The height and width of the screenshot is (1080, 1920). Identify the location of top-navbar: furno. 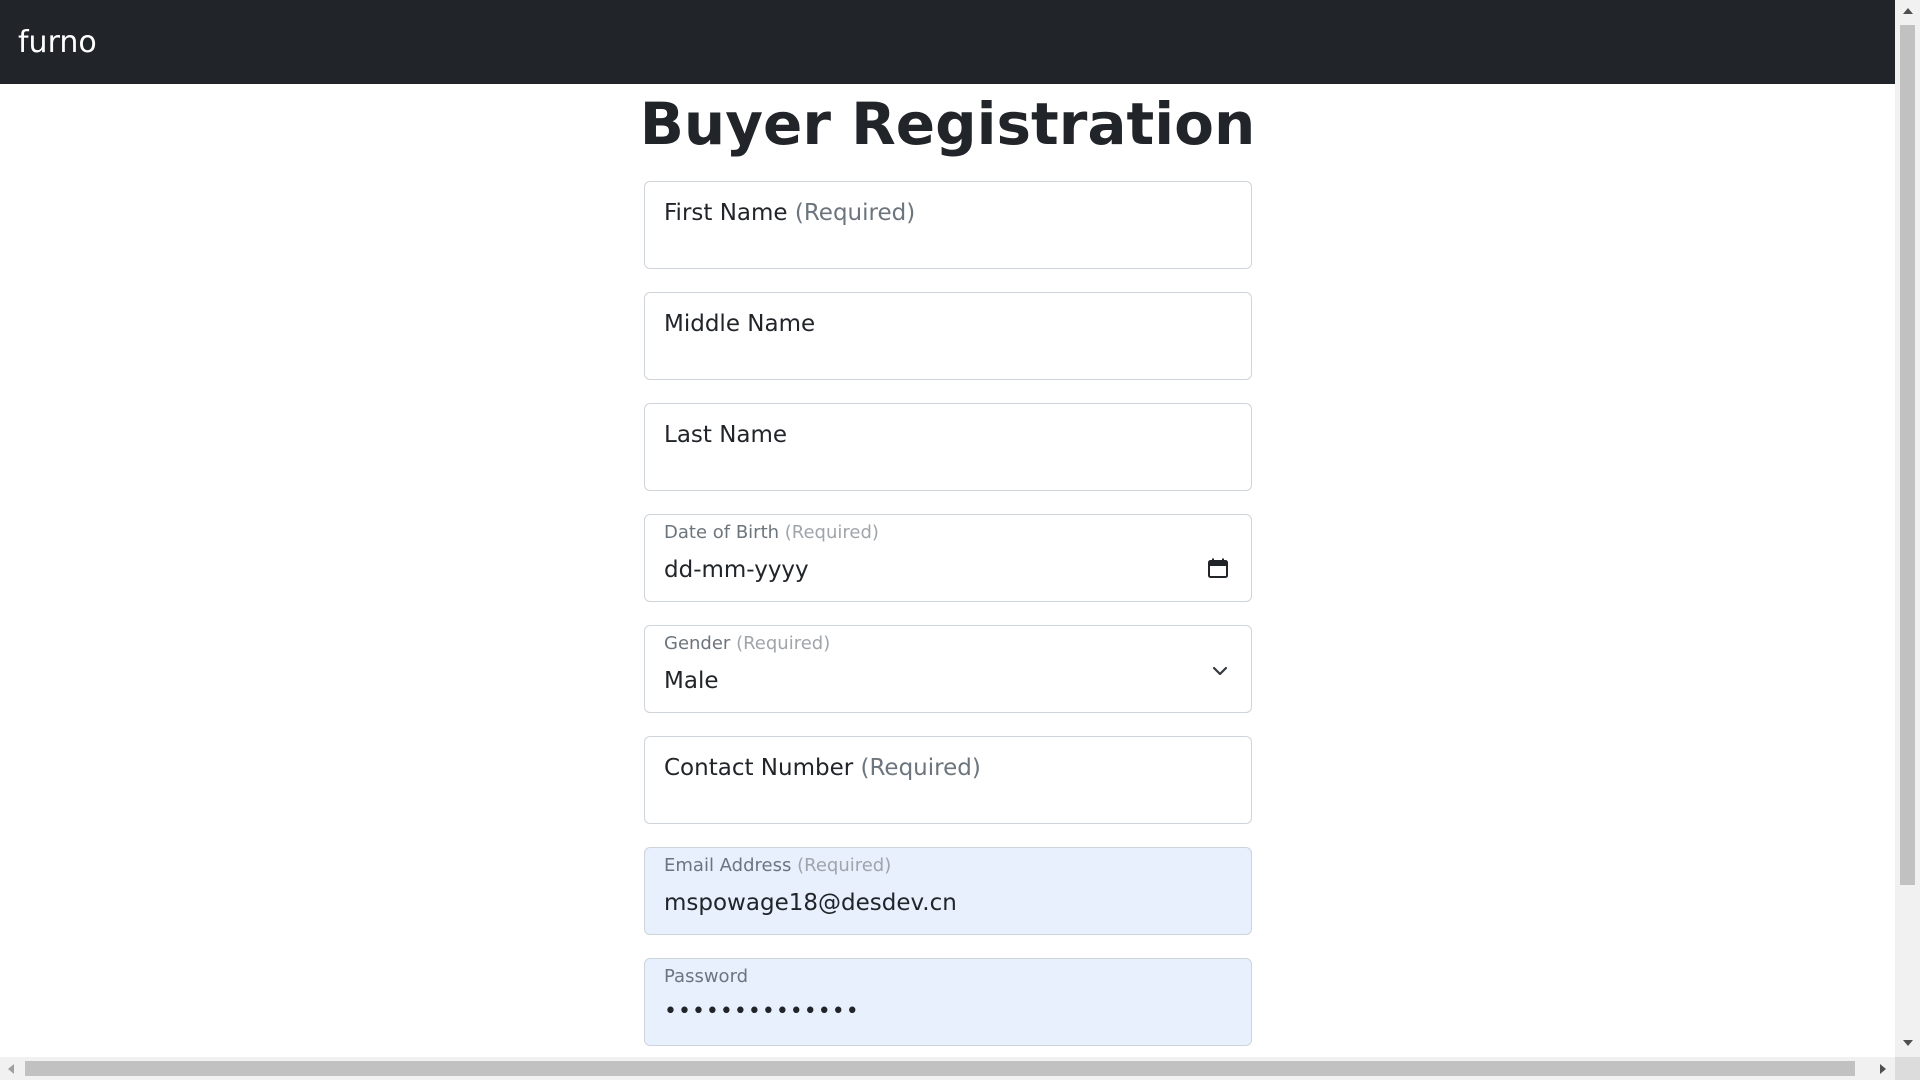
(947, 42).